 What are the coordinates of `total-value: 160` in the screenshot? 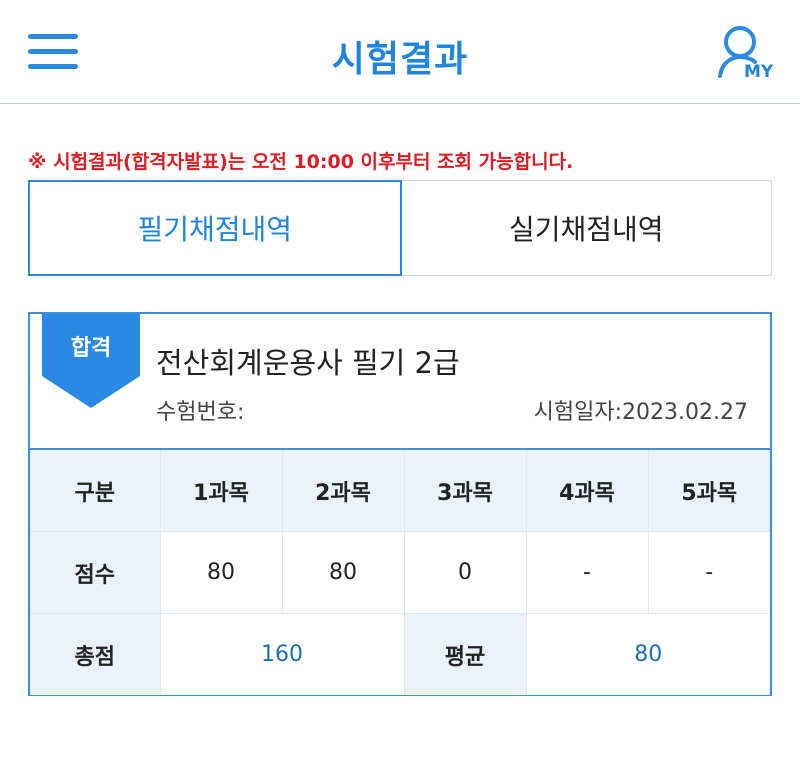 It's located at (282, 654).